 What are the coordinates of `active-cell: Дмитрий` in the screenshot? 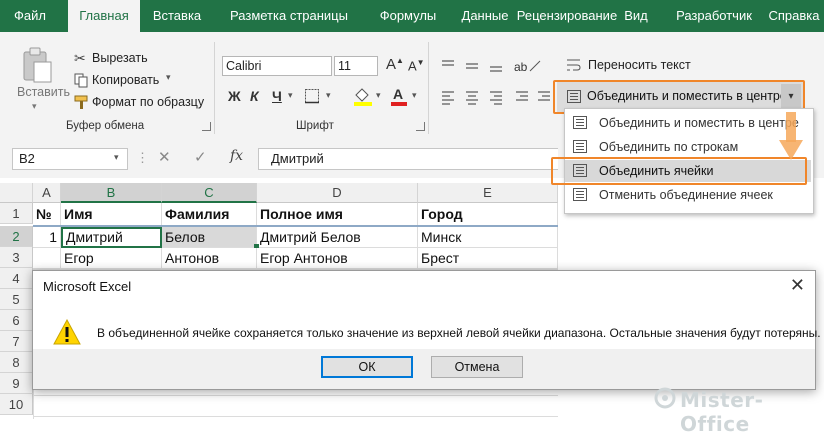 It's located at (111, 237).